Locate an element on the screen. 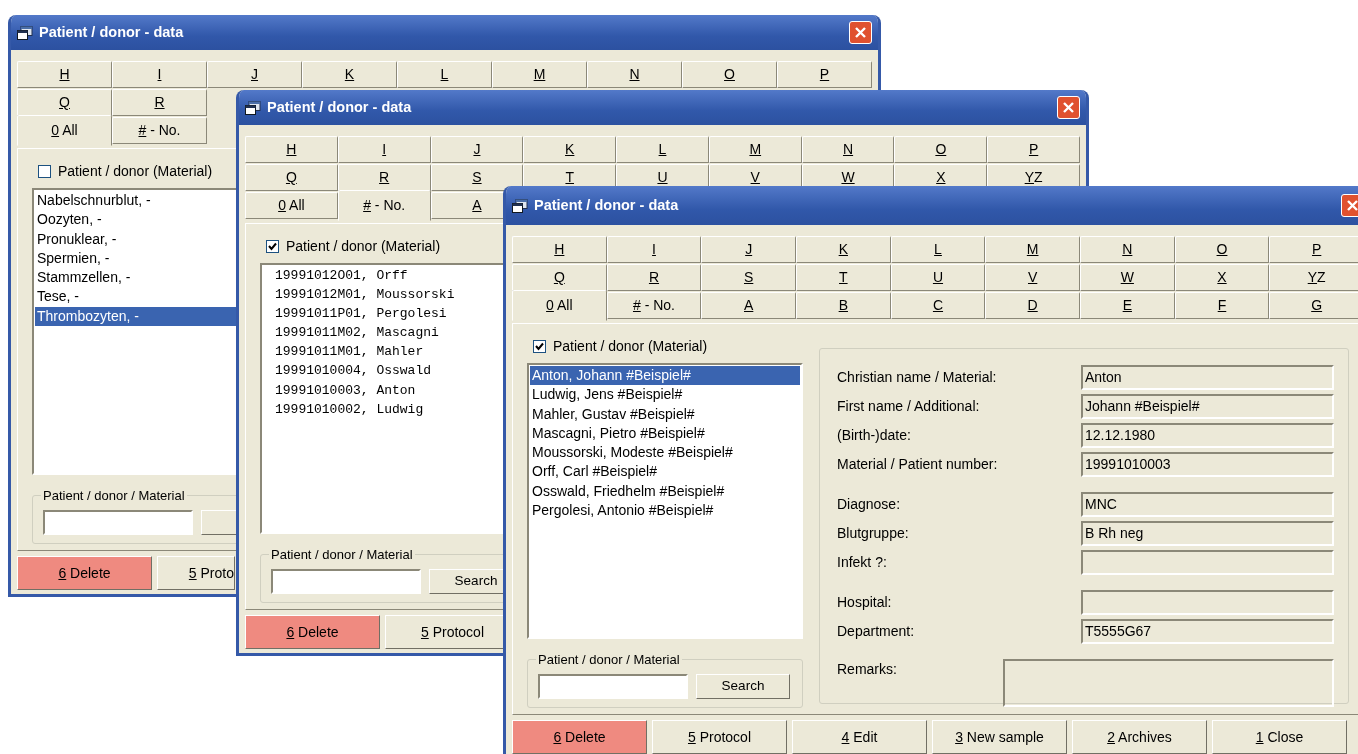  letter-tab: U is located at coordinates (938, 277).